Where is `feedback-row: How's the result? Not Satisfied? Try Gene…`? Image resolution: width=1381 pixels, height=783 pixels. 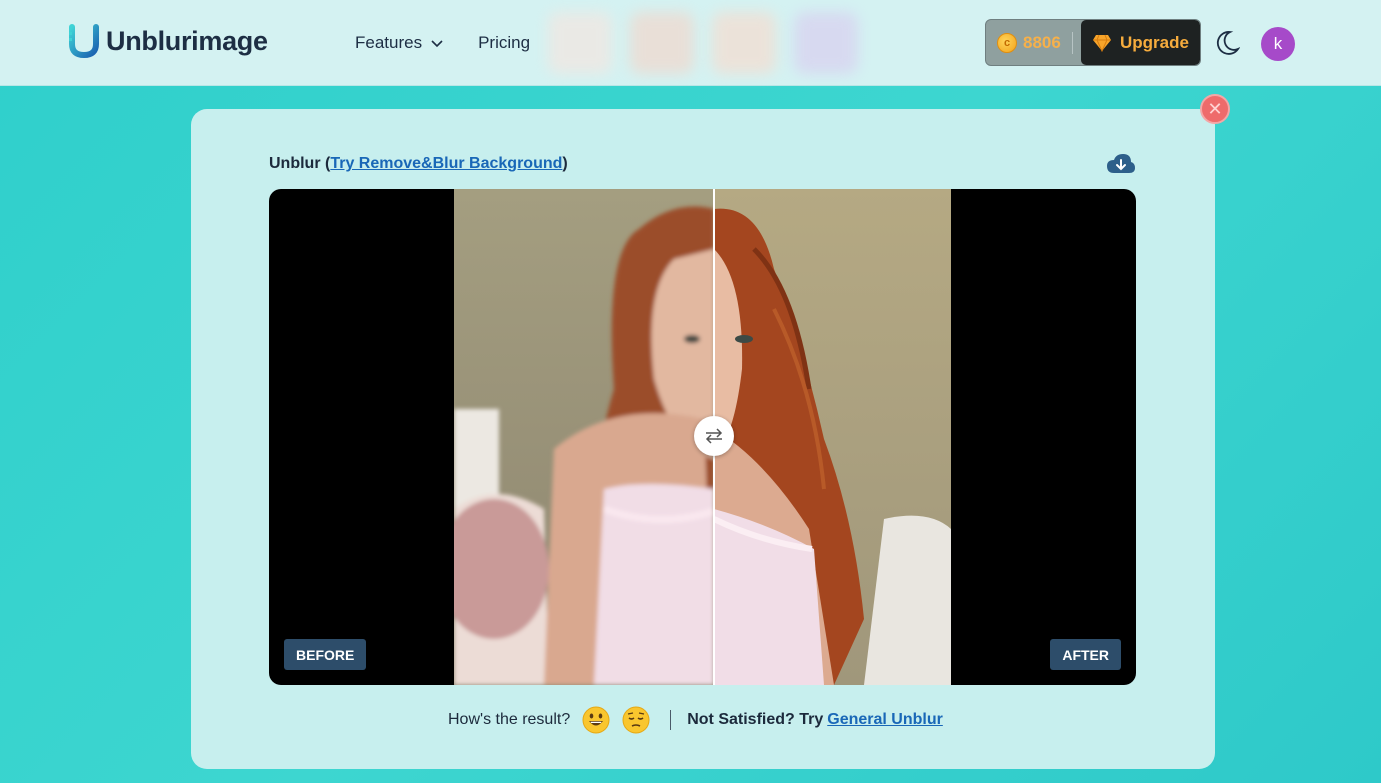 feedback-row: How's the result? Not Satisfied? Try Gene… is located at coordinates (695, 720).